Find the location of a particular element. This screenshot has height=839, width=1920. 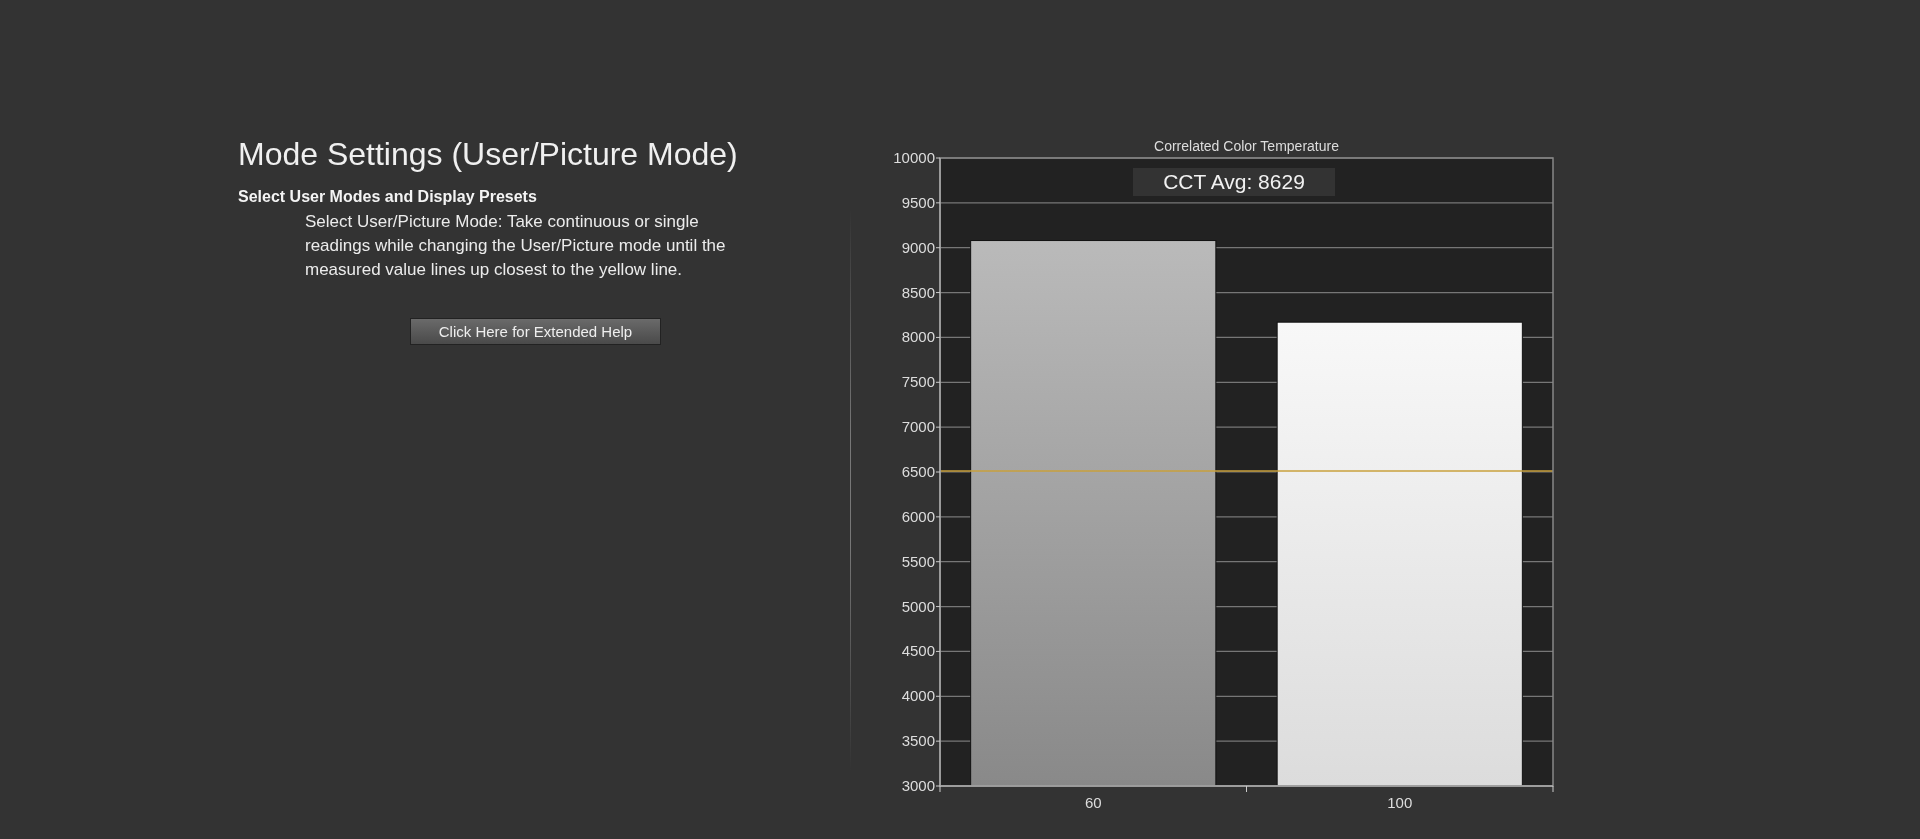

y-tick-label: 8500 is located at coordinates (918, 292).